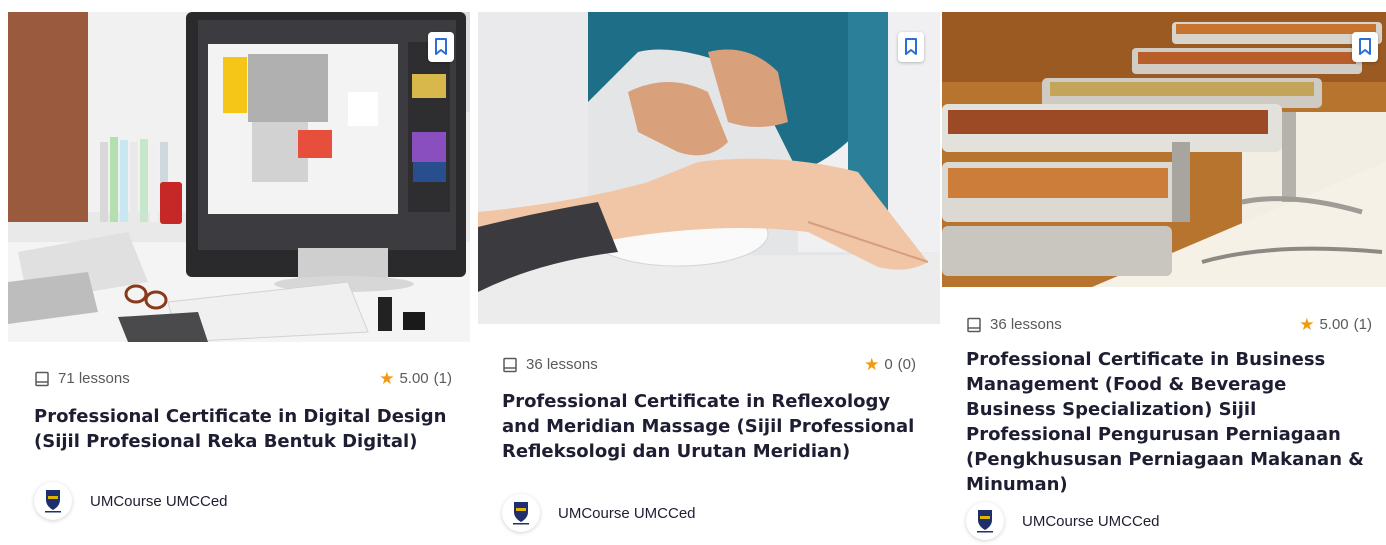 This screenshot has width=1386, height=545. I want to click on rating: ★ 0 (0), so click(890, 364).